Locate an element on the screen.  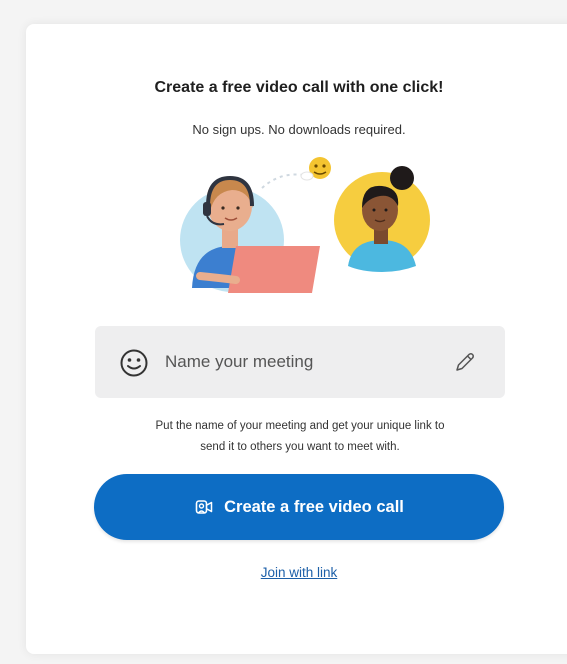
headline: Create a free video call with one click! is located at coordinates (299, 87).